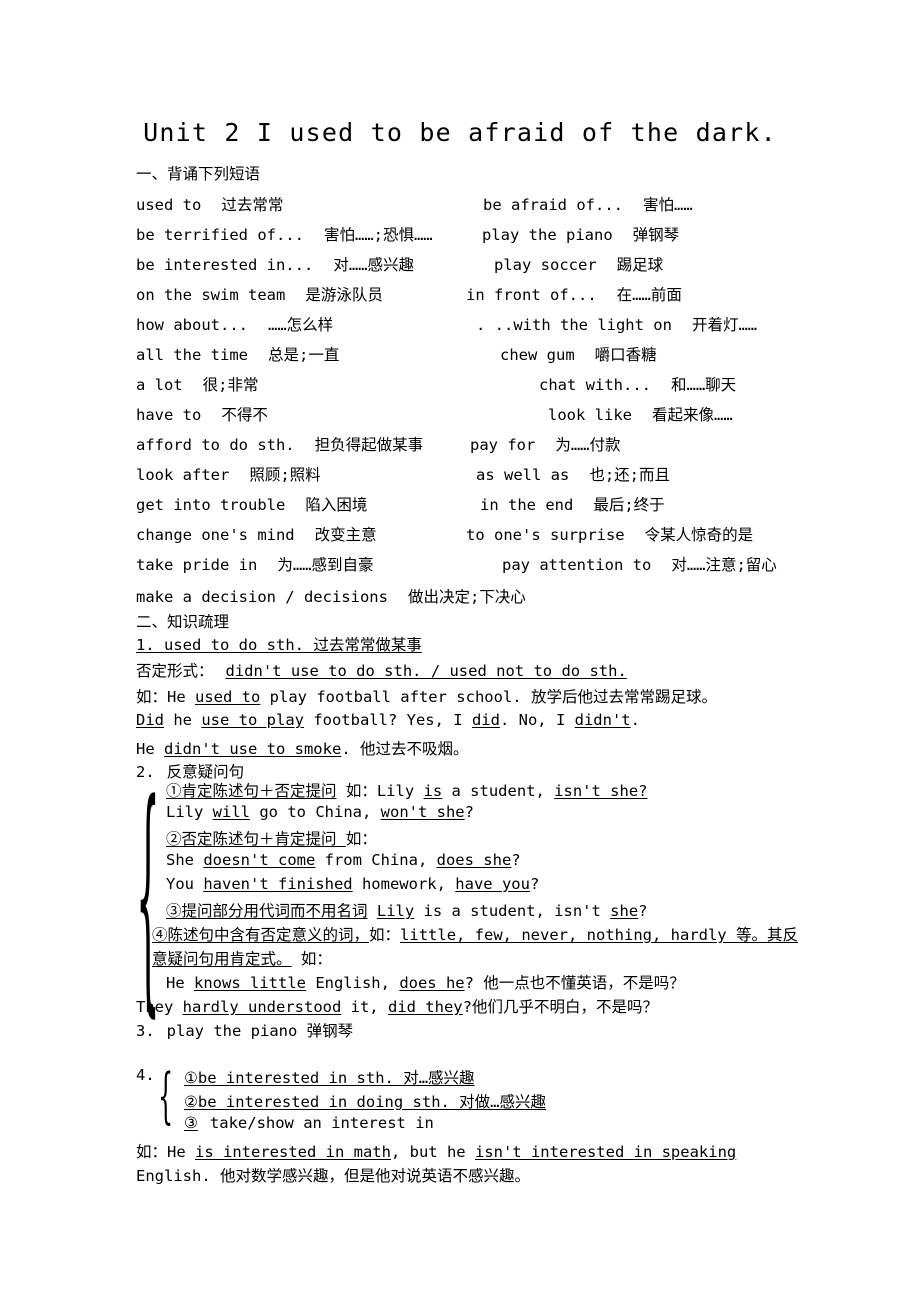 The height and width of the screenshot is (1302, 920). What do you see at coordinates (629, 475) in the screenshot?
I see `vocab-right-meaning: 也;还;而且` at bounding box center [629, 475].